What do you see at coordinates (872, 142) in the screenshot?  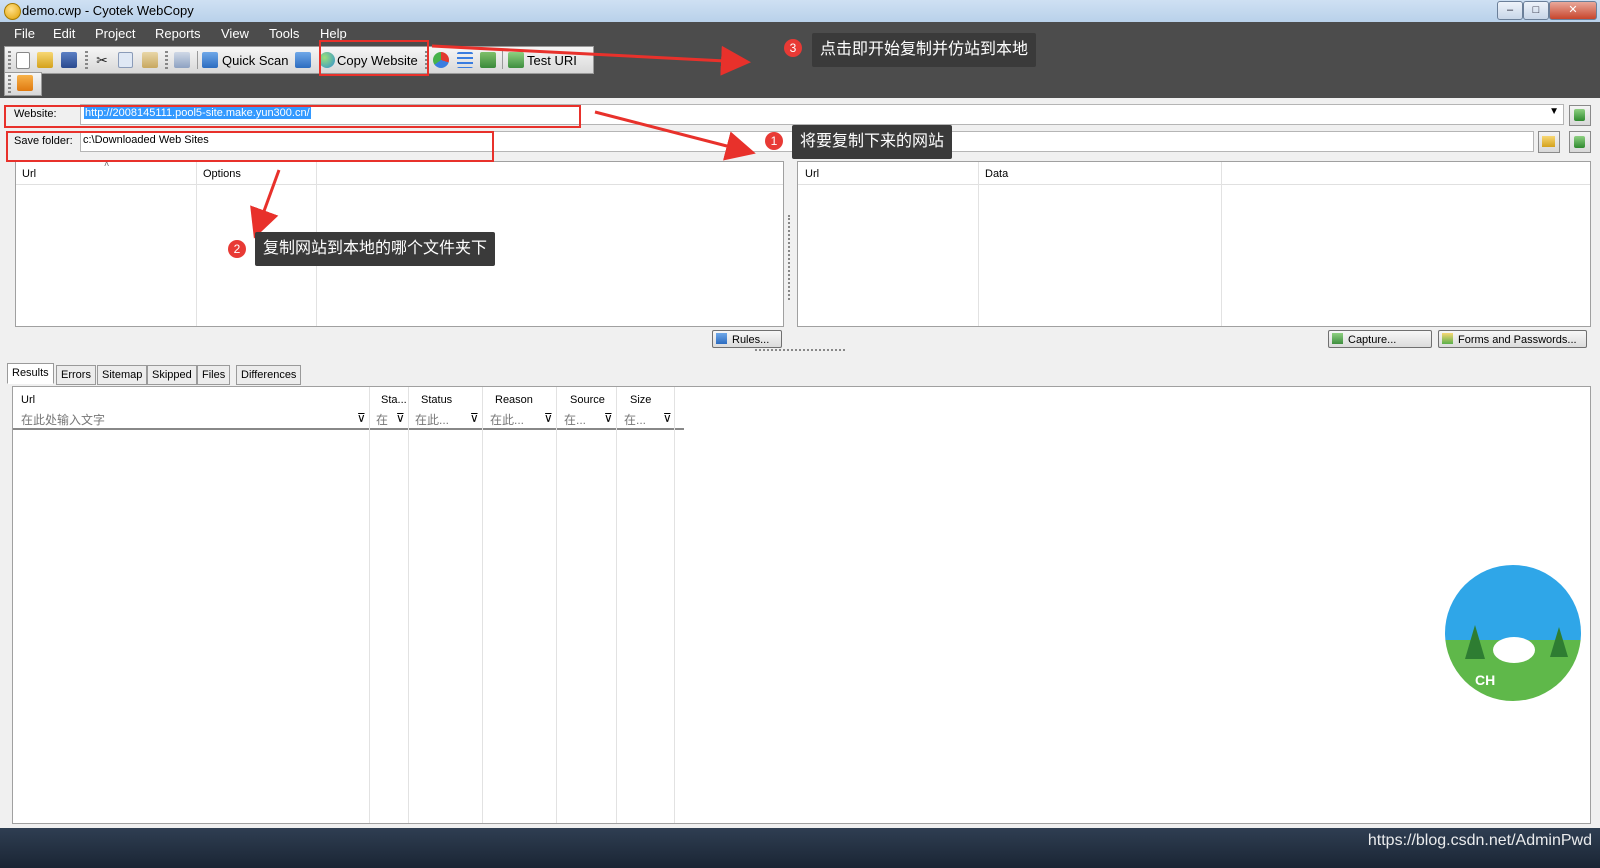 I see `annotation-callout-1: 将要复制下来的网站` at bounding box center [872, 142].